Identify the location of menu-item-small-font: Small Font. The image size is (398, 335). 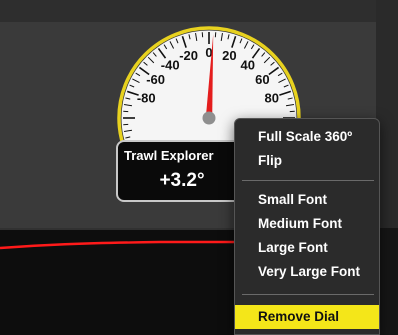
(307, 200).